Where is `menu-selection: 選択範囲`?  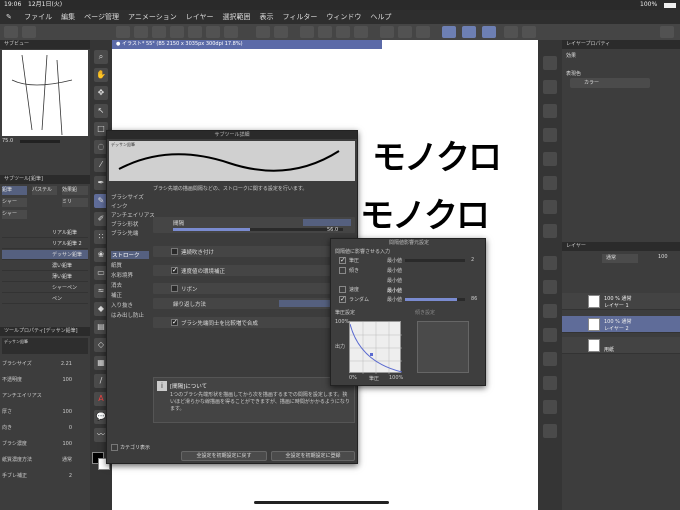 menu-selection: 選択範囲 is located at coordinates (237, 17).